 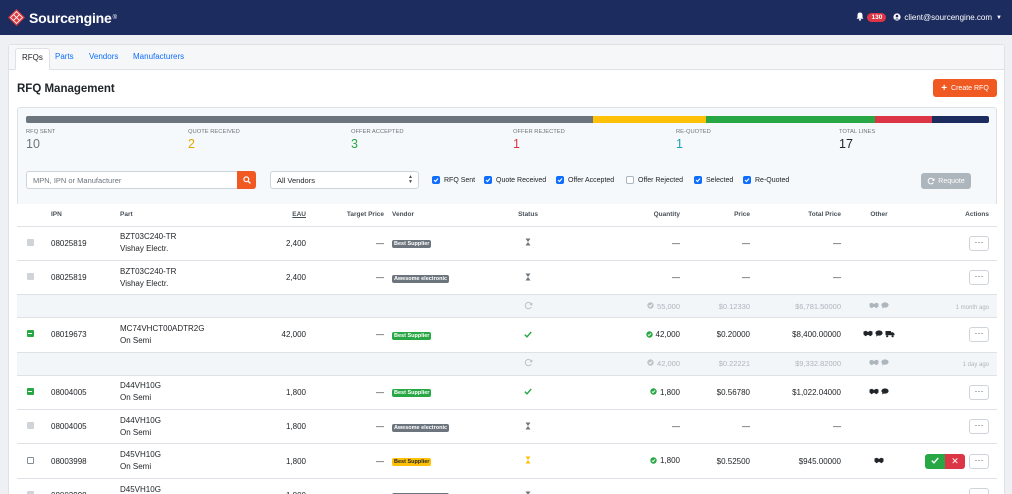 I want to click on ipn-value: 08019673, so click(x=69, y=335).